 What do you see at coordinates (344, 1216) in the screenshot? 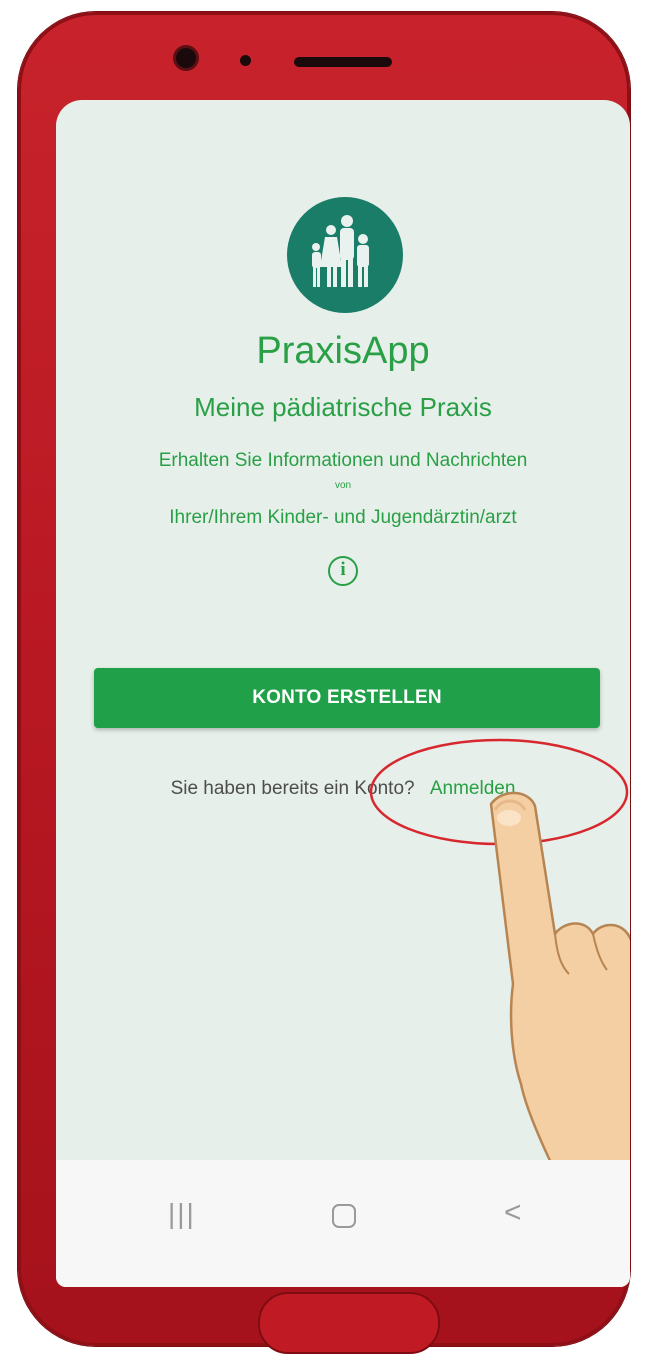
I see `home-icon` at bounding box center [344, 1216].